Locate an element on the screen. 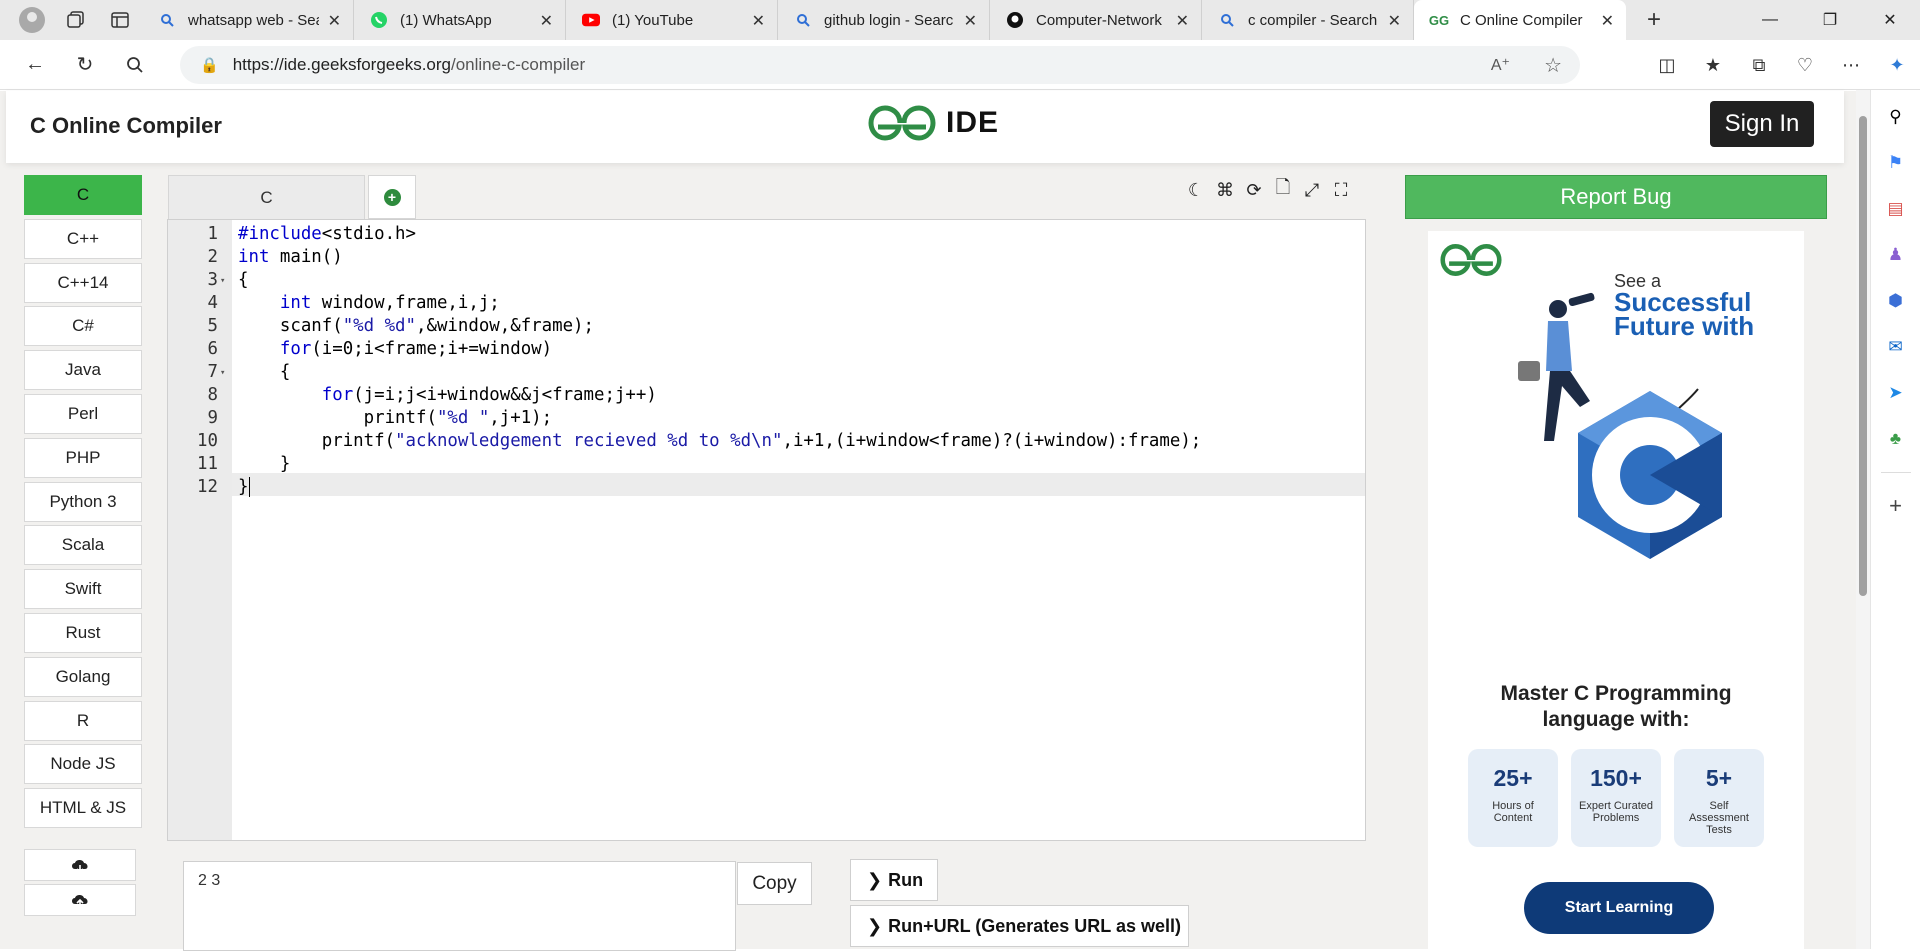 The height and width of the screenshot is (951, 1920). workspaces-icon is located at coordinates (76, 20).